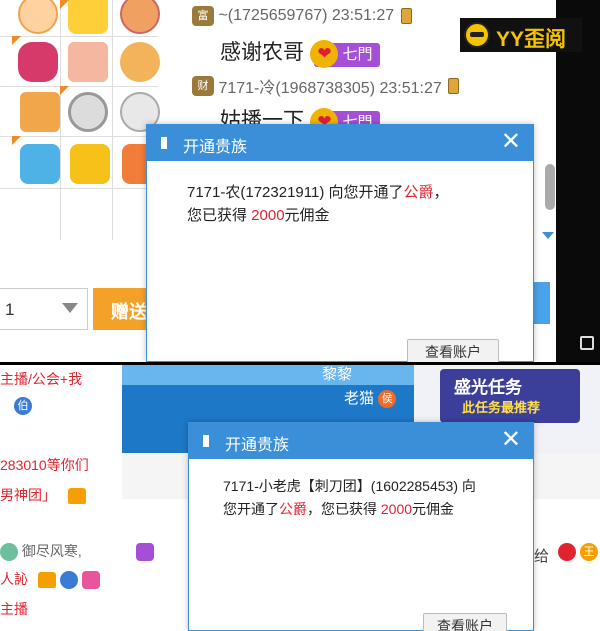 The height and width of the screenshot is (631, 600). I want to click on chat-line: 主播/公会+我, so click(41, 379).